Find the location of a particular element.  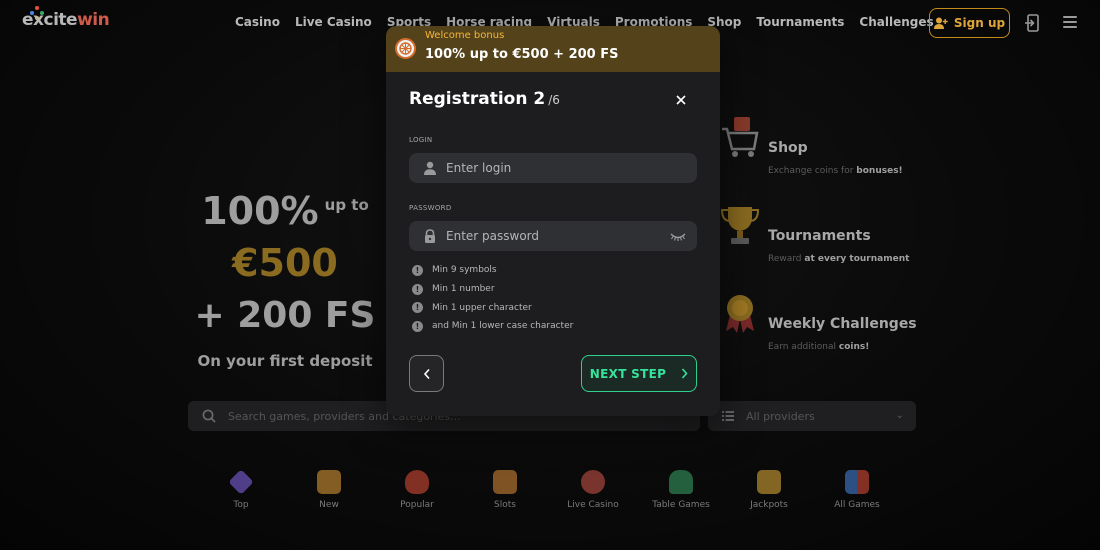

dealer-icon is located at coordinates (593, 482).